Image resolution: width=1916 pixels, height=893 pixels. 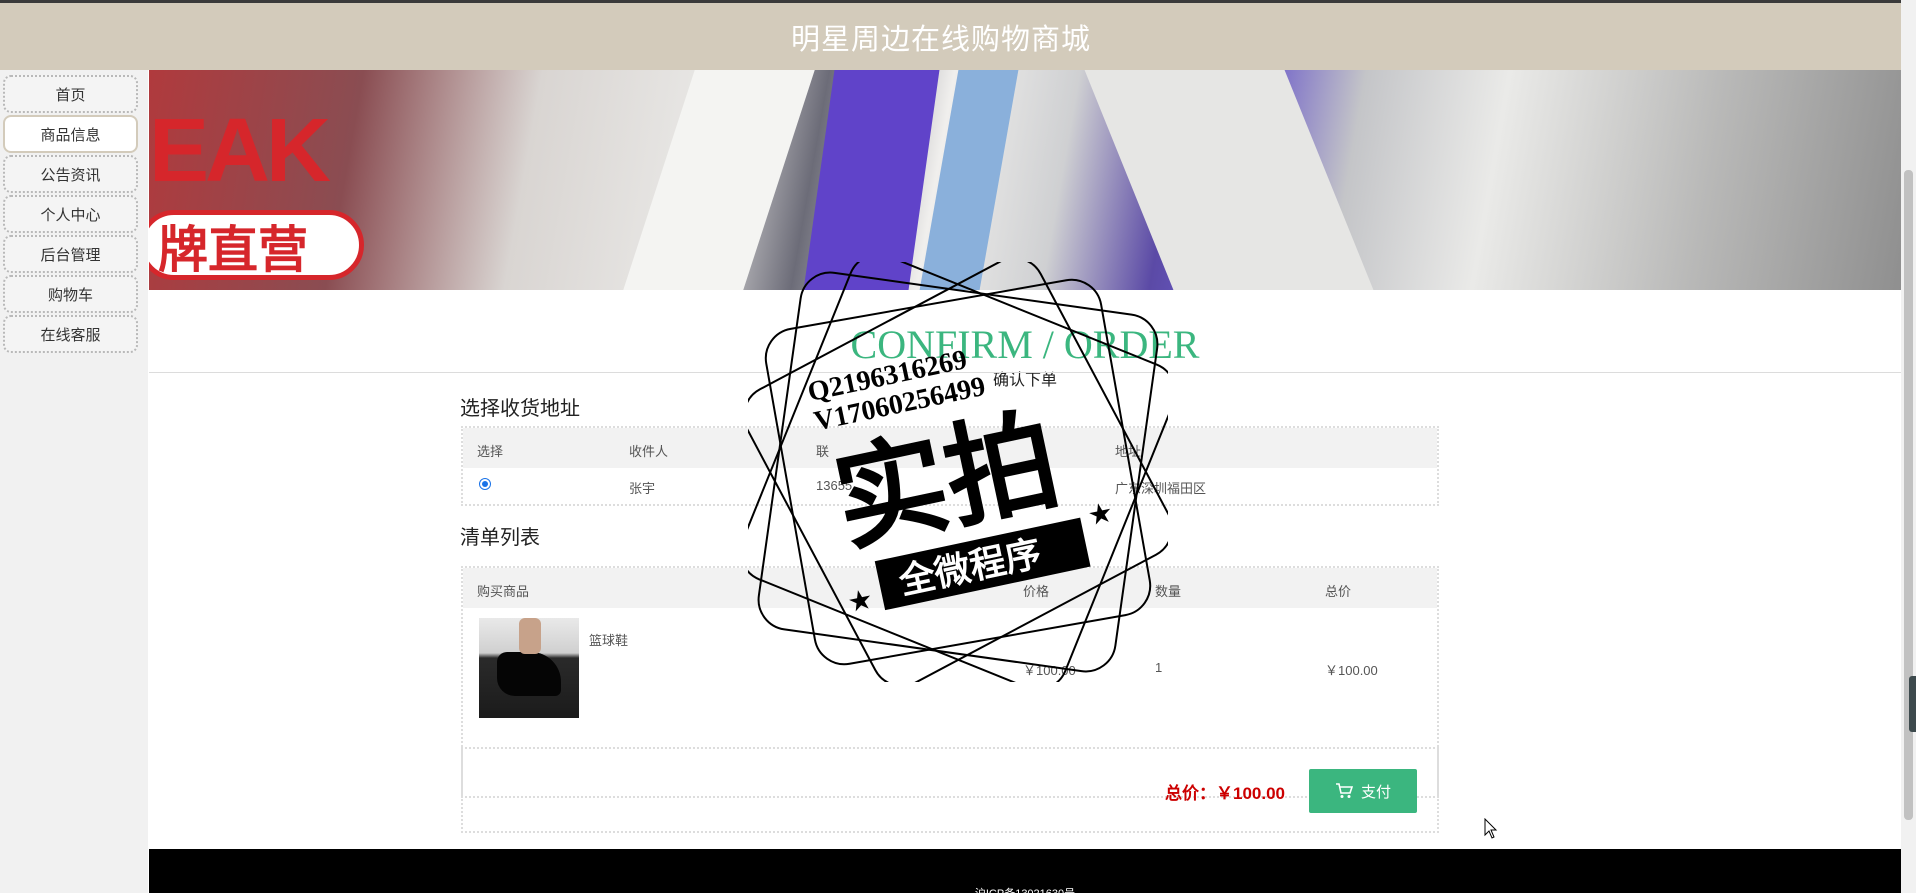 I want to click on pay-button-label: 支付, so click(x=1375, y=792).